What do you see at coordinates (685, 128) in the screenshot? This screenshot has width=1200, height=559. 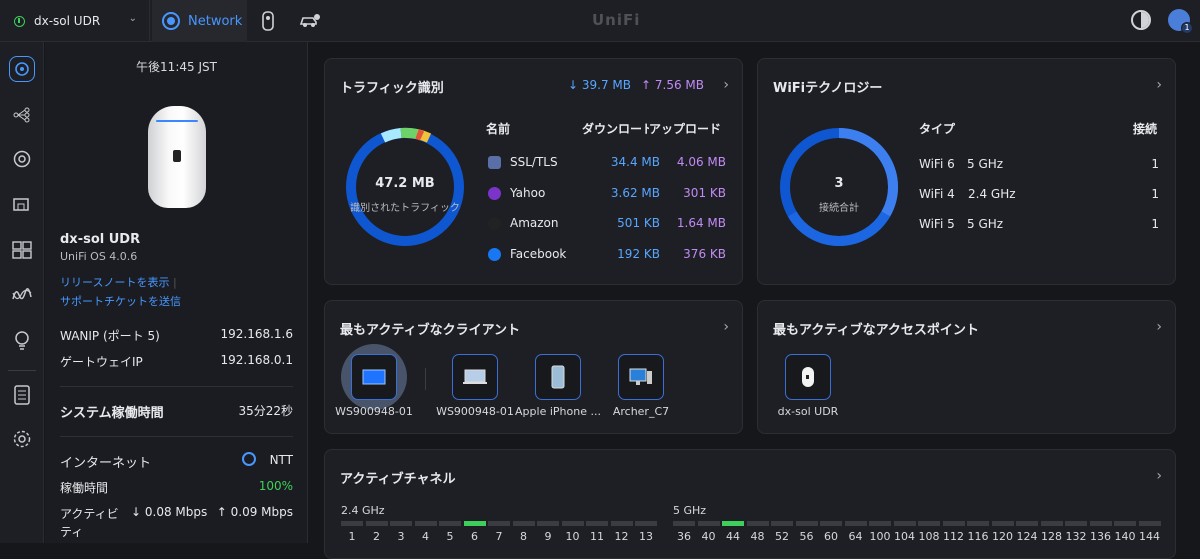 I see `col-upload: アップロード` at bounding box center [685, 128].